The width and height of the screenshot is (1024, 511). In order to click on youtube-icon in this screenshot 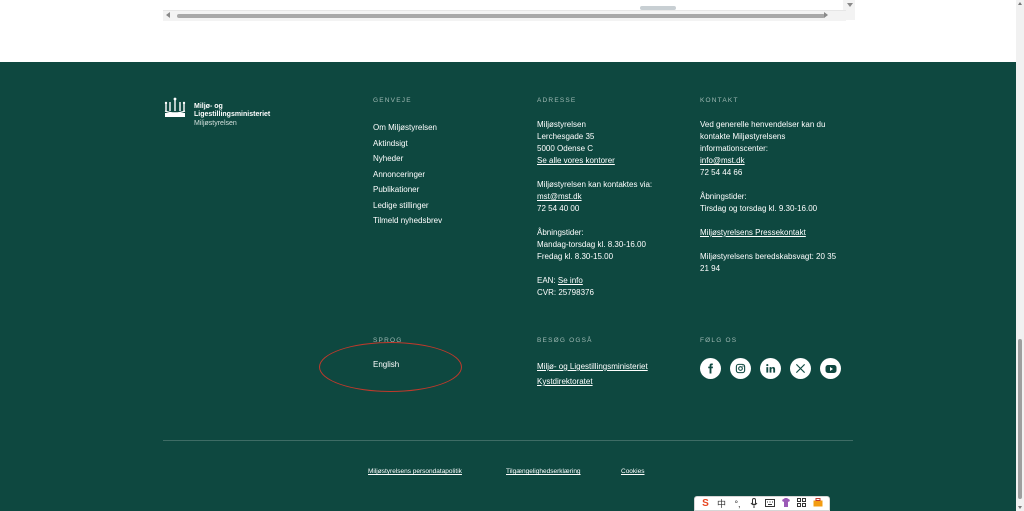, I will do `click(830, 368)`.